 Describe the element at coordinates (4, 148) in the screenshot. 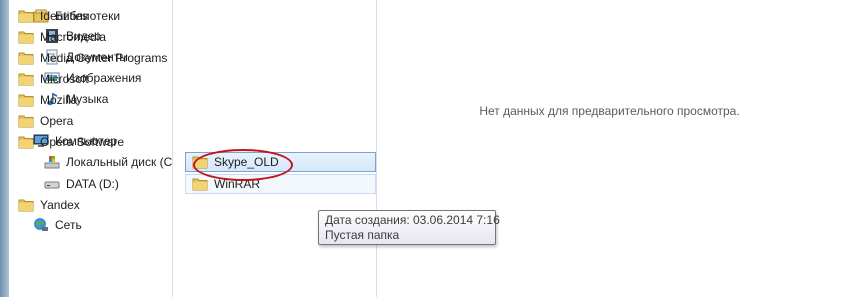

I see `window-edge` at that location.